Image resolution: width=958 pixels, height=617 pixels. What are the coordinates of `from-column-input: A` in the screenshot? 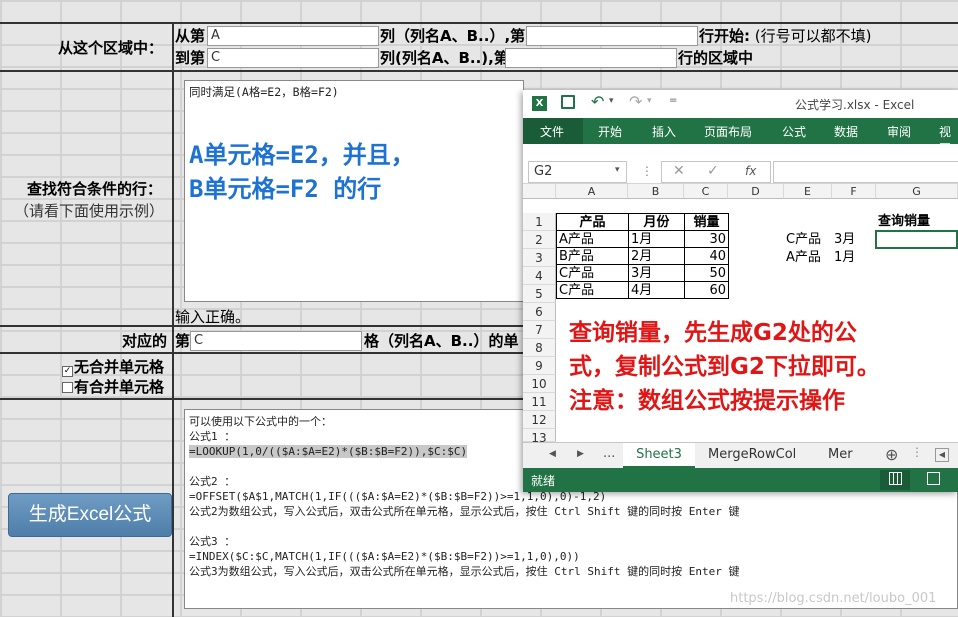 It's located at (293, 36).